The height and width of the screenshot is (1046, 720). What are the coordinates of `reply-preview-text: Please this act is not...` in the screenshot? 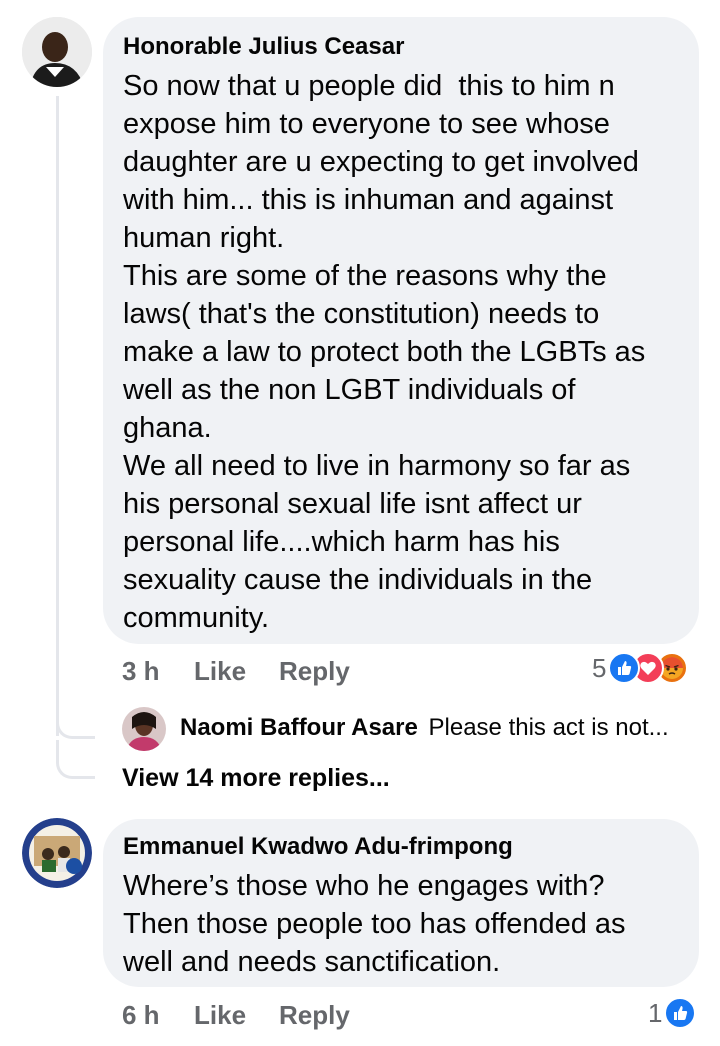 It's located at (548, 727).